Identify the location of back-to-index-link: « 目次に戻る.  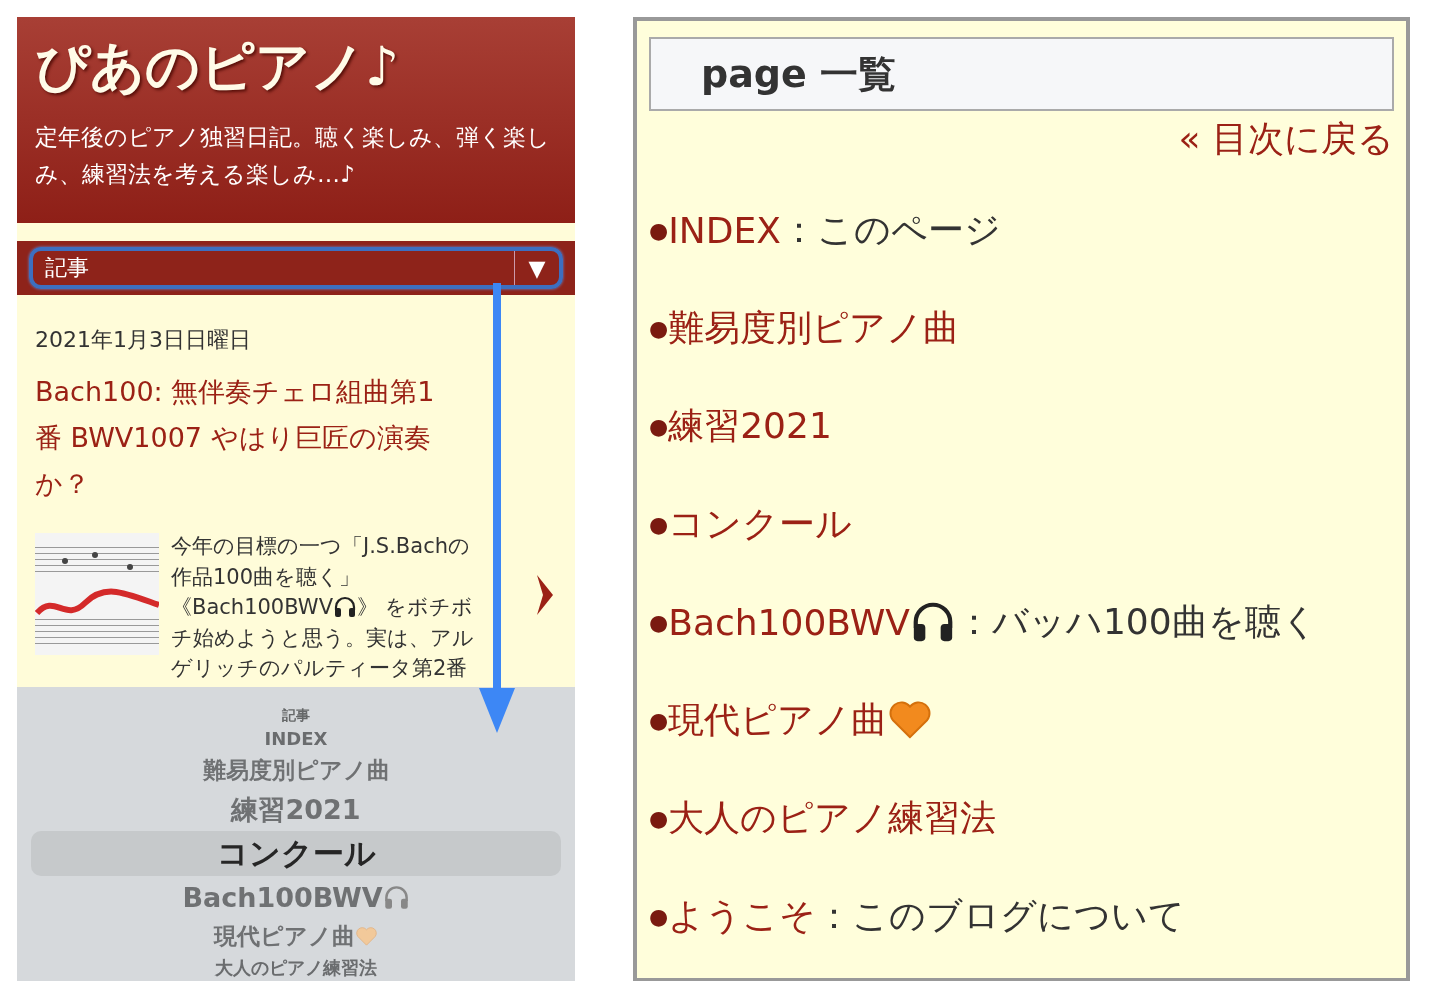
(1286, 139).